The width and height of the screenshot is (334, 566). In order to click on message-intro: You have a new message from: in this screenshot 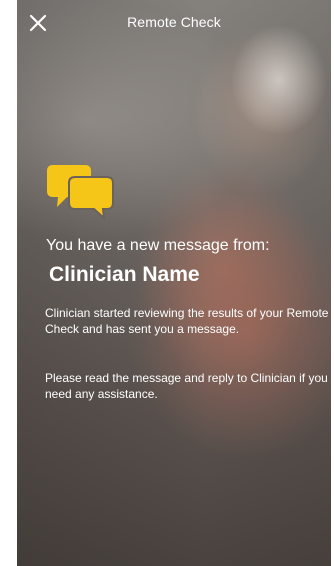, I will do `click(158, 245)`.